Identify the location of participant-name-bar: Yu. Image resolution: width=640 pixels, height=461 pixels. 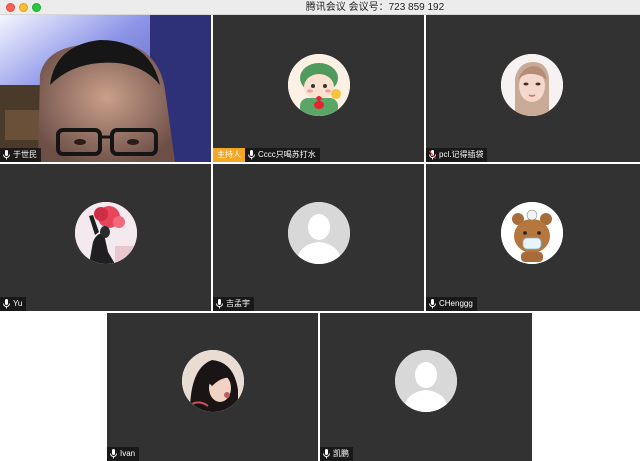
(13, 304).